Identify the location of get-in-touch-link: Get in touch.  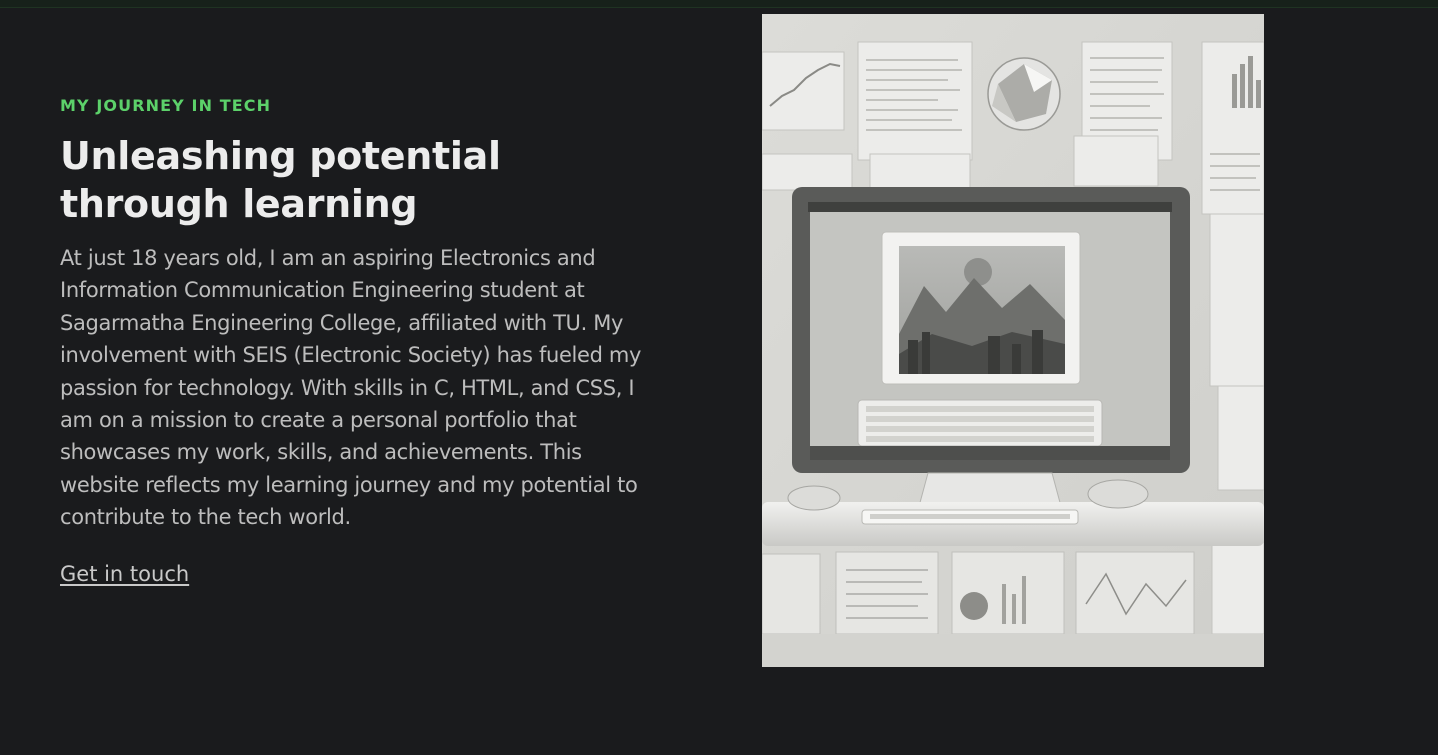
(124, 574).